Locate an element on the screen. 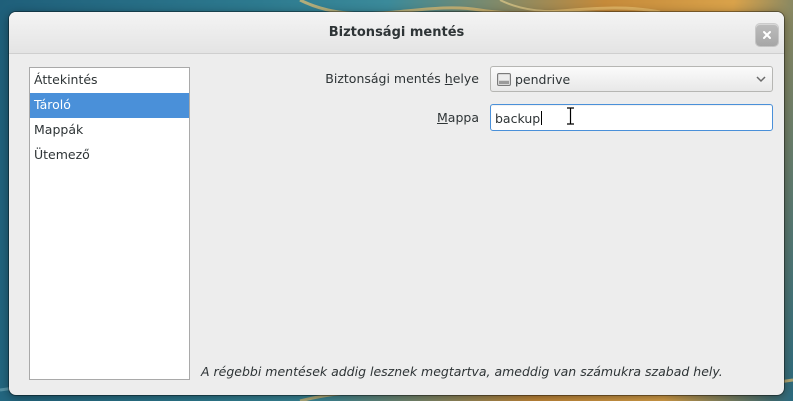  close-icon is located at coordinates (767, 35).